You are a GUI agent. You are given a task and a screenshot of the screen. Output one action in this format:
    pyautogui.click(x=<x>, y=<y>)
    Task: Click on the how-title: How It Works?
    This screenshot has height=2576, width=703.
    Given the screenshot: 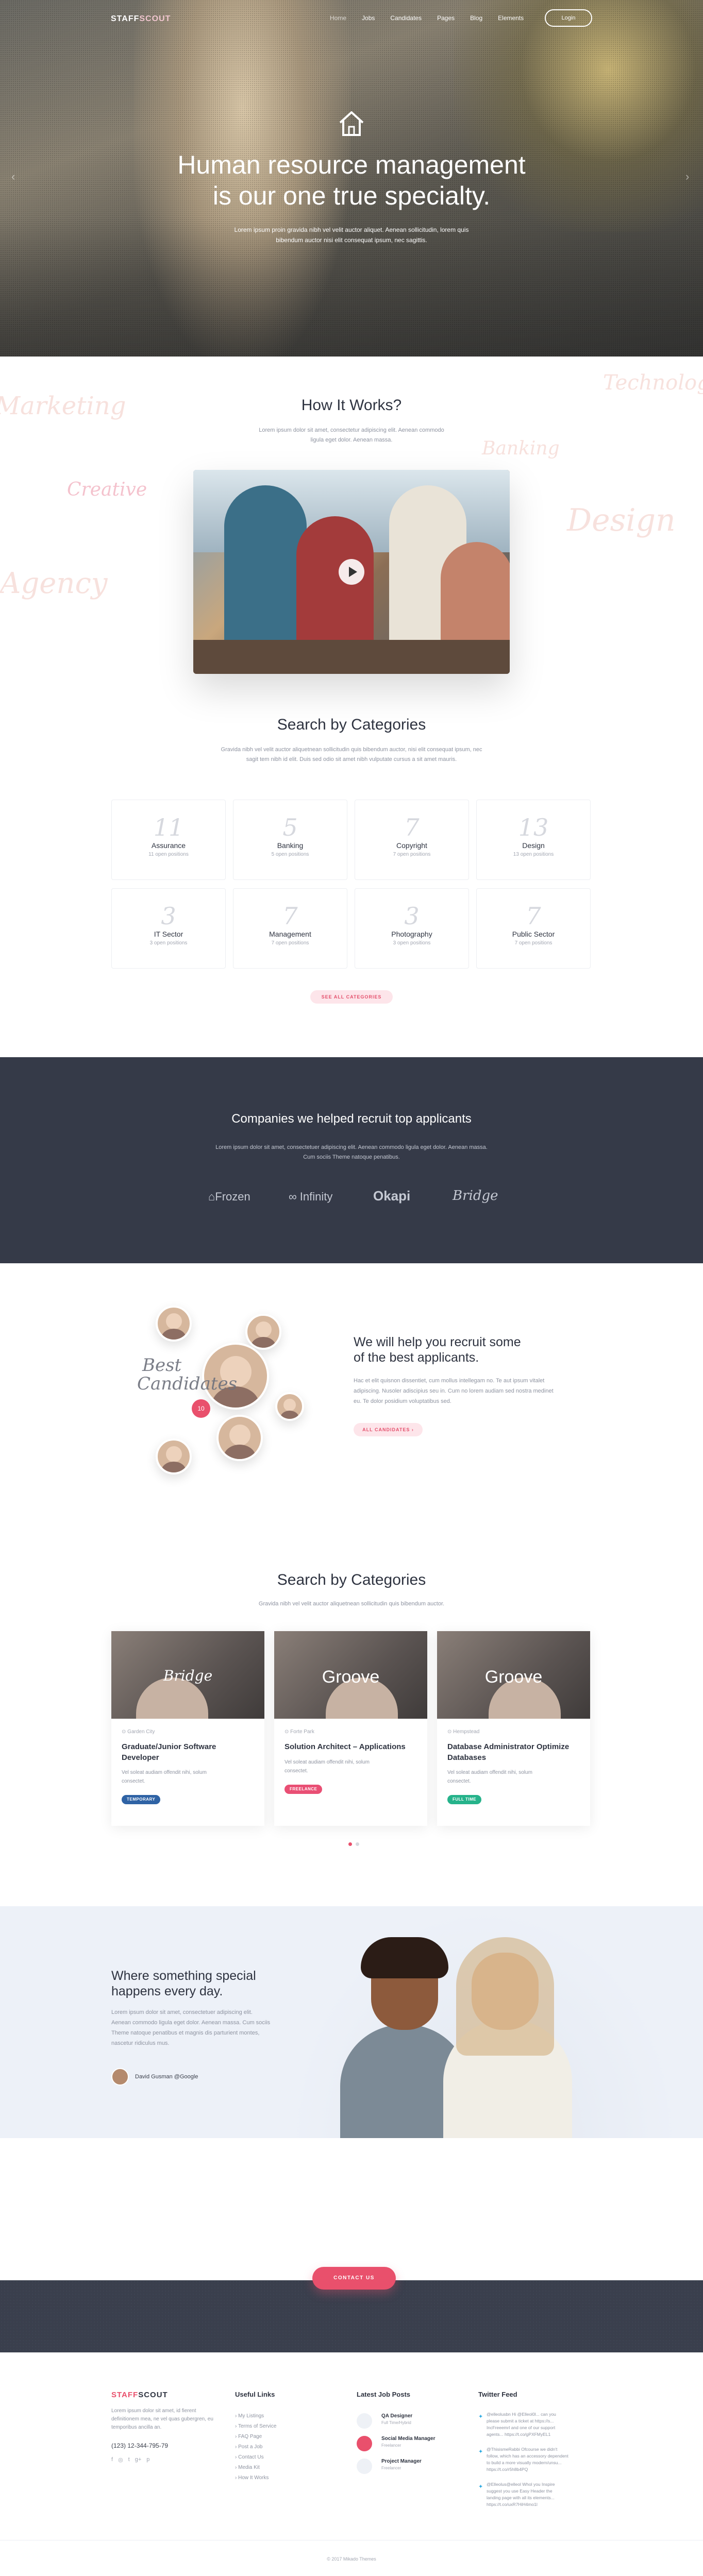 What is the action you would take?
    pyautogui.click(x=351, y=405)
    